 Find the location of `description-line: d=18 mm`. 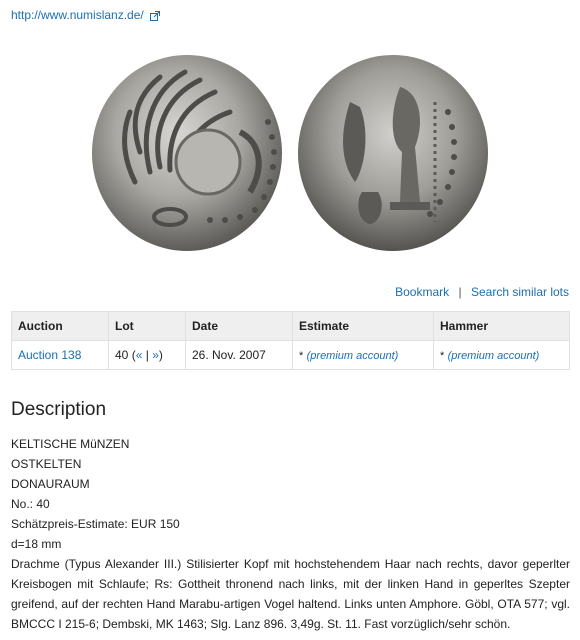

description-line: d=18 mm is located at coordinates (36, 544).